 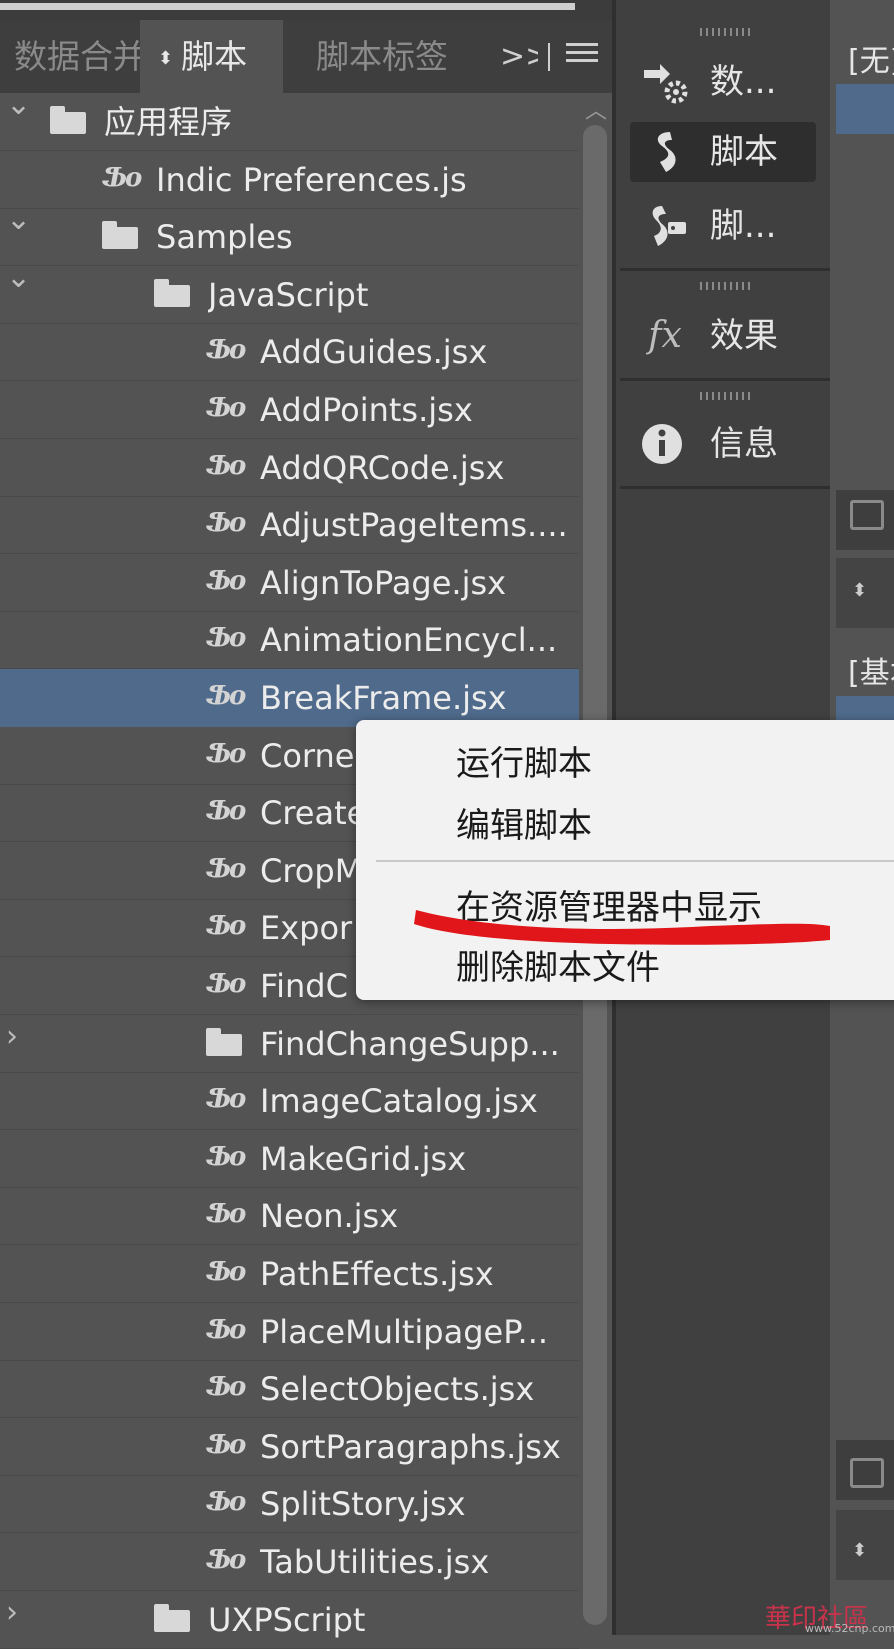 What do you see at coordinates (519, 56) in the screenshot?
I see `more-tabs-button: >>` at bounding box center [519, 56].